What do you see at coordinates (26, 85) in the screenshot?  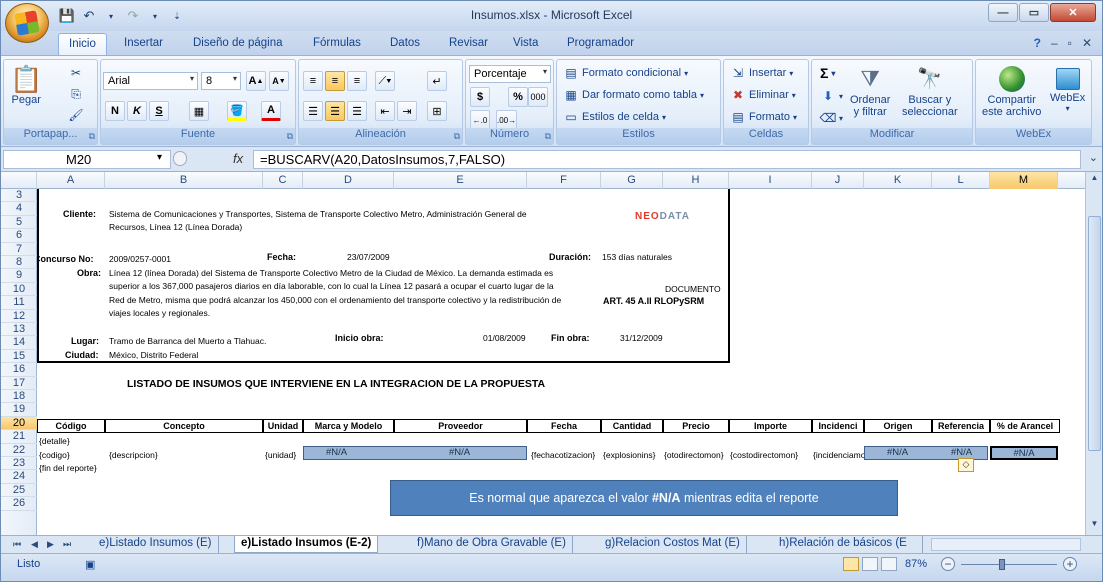 I see `paste-button: 📋 Pegar` at bounding box center [26, 85].